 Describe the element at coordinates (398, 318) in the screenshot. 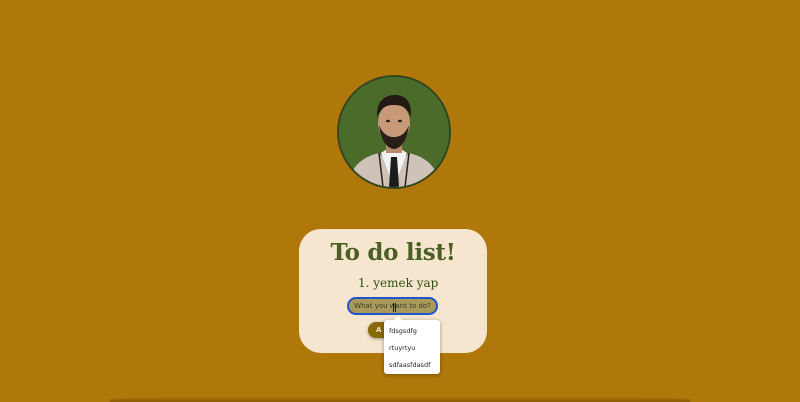

I see `dropdown-pointer-icon` at that location.